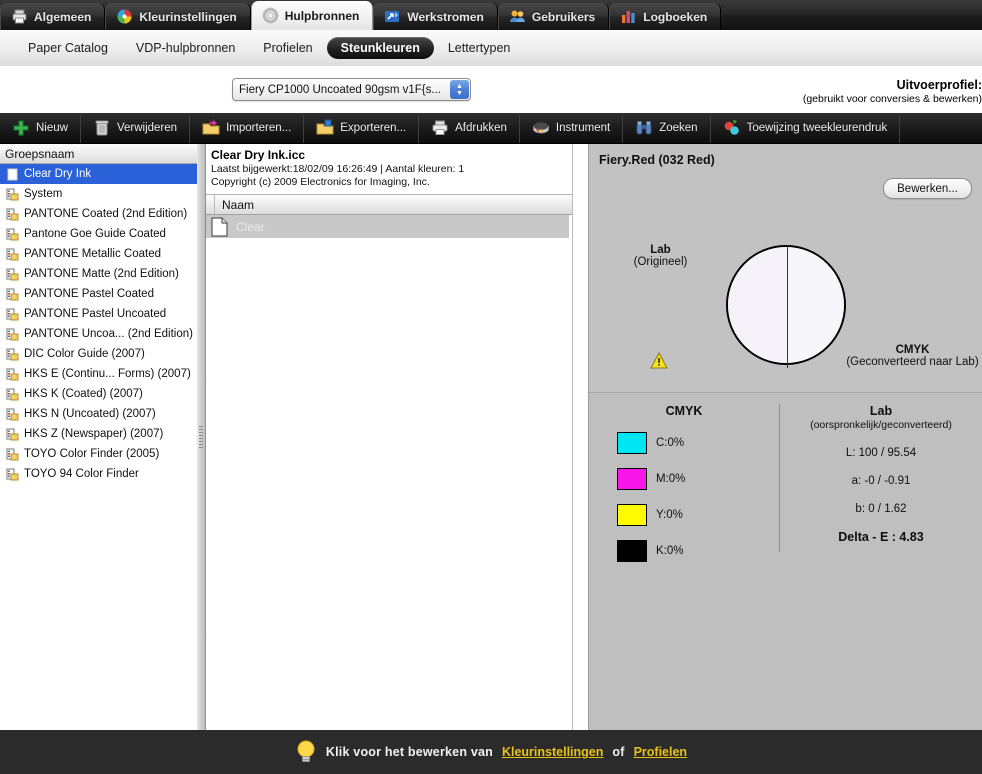 This screenshot has width=982, height=774. What do you see at coordinates (661, 752) in the screenshot?
I see `status-link-profielen: Profielen` at bounding box center [661, 752].